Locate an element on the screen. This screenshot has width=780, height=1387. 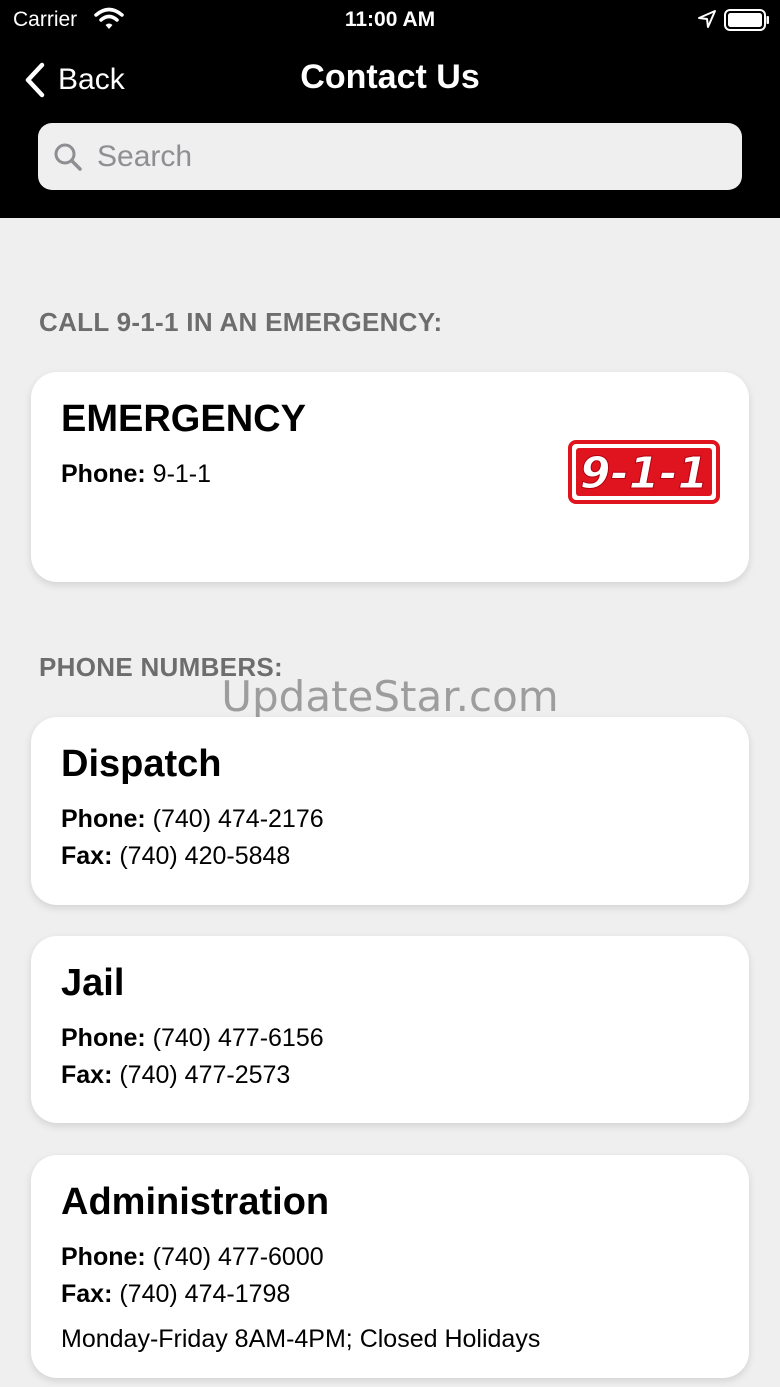
search-bar is located at coordinates (390, 156).